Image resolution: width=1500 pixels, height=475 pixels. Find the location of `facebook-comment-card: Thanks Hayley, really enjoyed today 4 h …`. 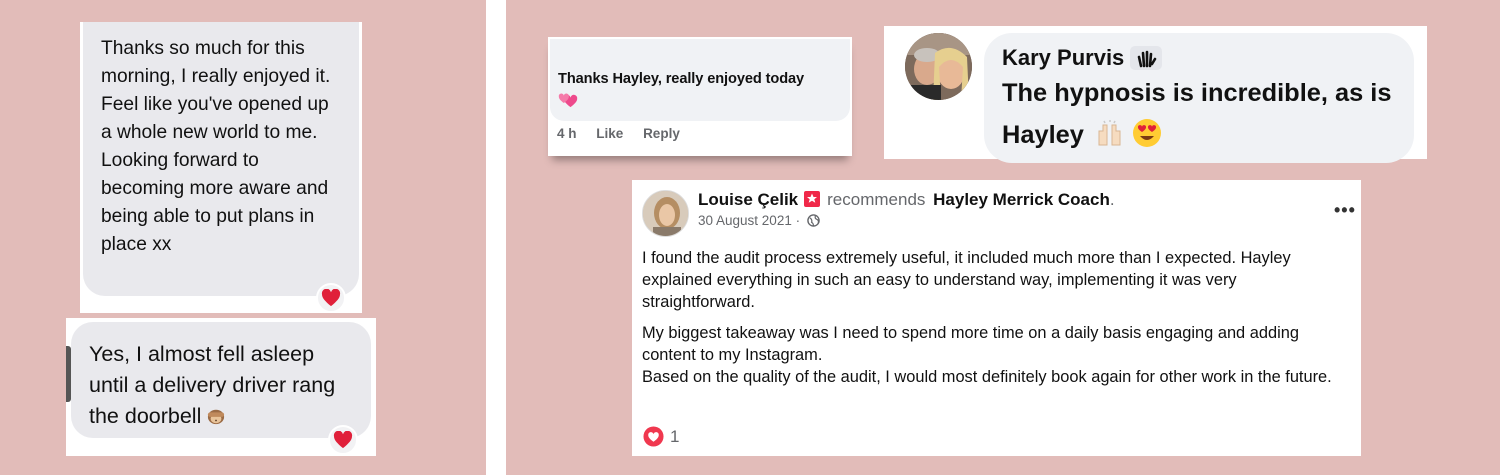

facebook-comment-card: Thanks Hayley, really enjoyed today 4 h … is located at coordinates (700, 96).